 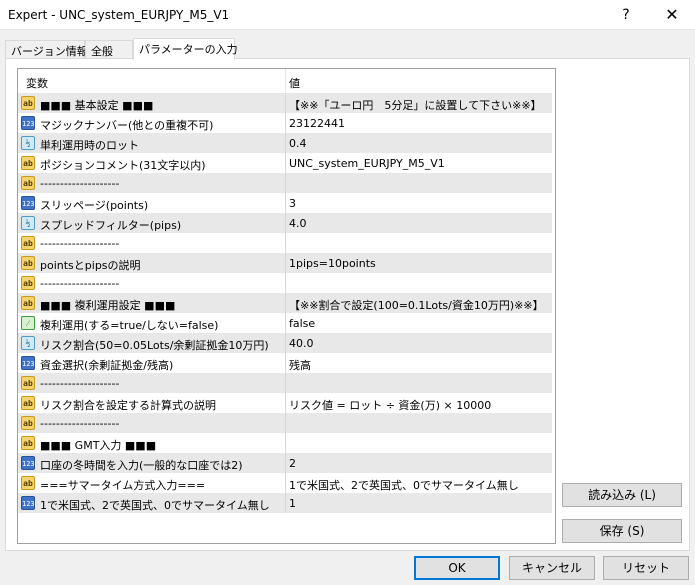 I want to click on parameter-value: 残高, so click(x=300, y=365).